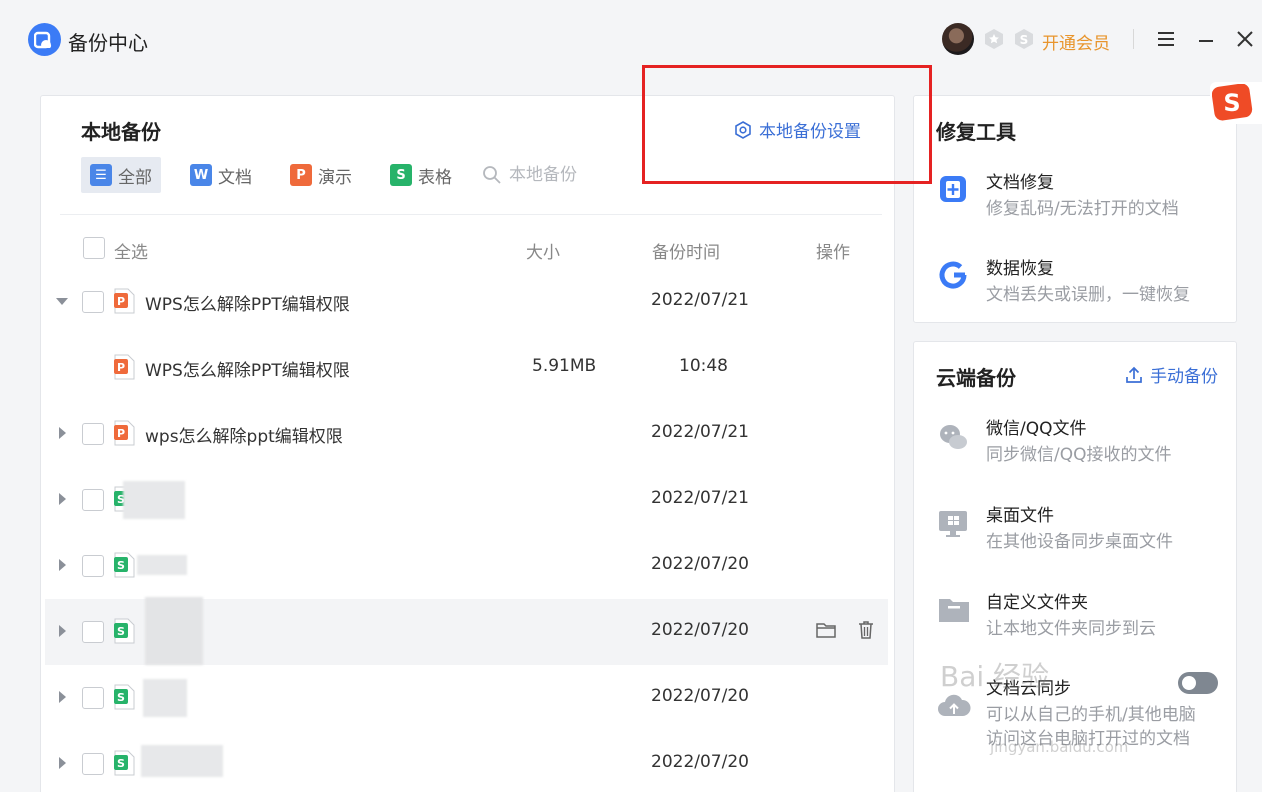 This screenshot has width=1262, height=792. I want to click on chat-bubbles-icon, so click(953, 437).